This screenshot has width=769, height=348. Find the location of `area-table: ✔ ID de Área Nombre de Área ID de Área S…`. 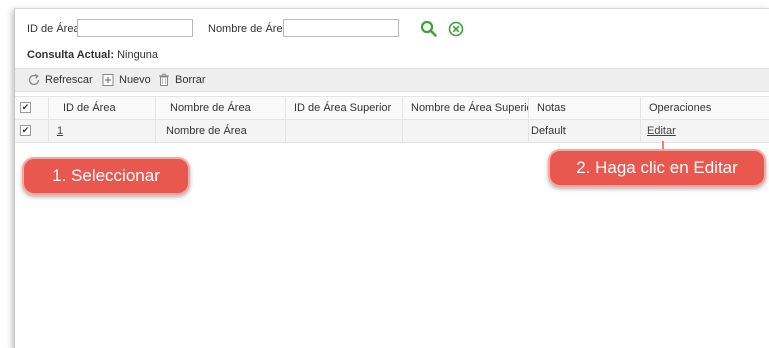

area-table: ✔ ID de Área Nombre de Área ID de Área S… is located at coordinates (392, 119).